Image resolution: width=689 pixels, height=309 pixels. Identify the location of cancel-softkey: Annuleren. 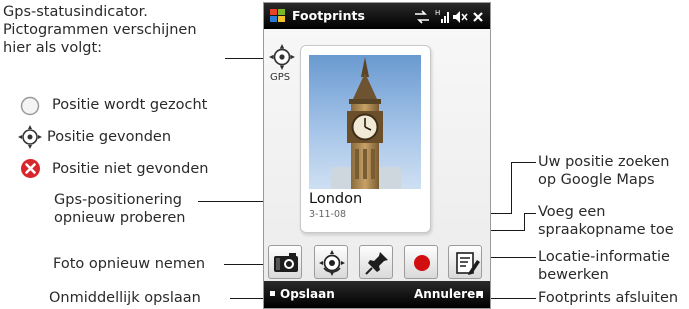
(449, 294).